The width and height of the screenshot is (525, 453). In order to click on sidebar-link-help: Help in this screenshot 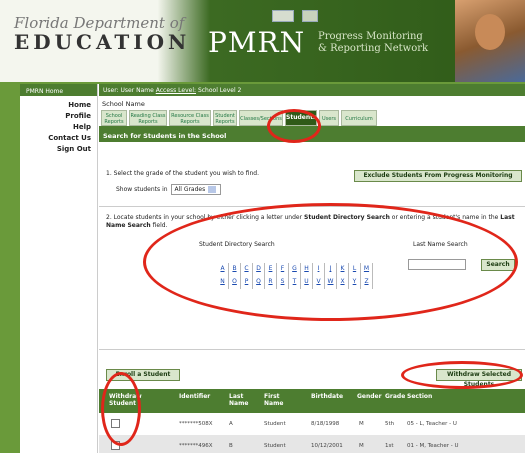, I will do `click(58, 127)`.